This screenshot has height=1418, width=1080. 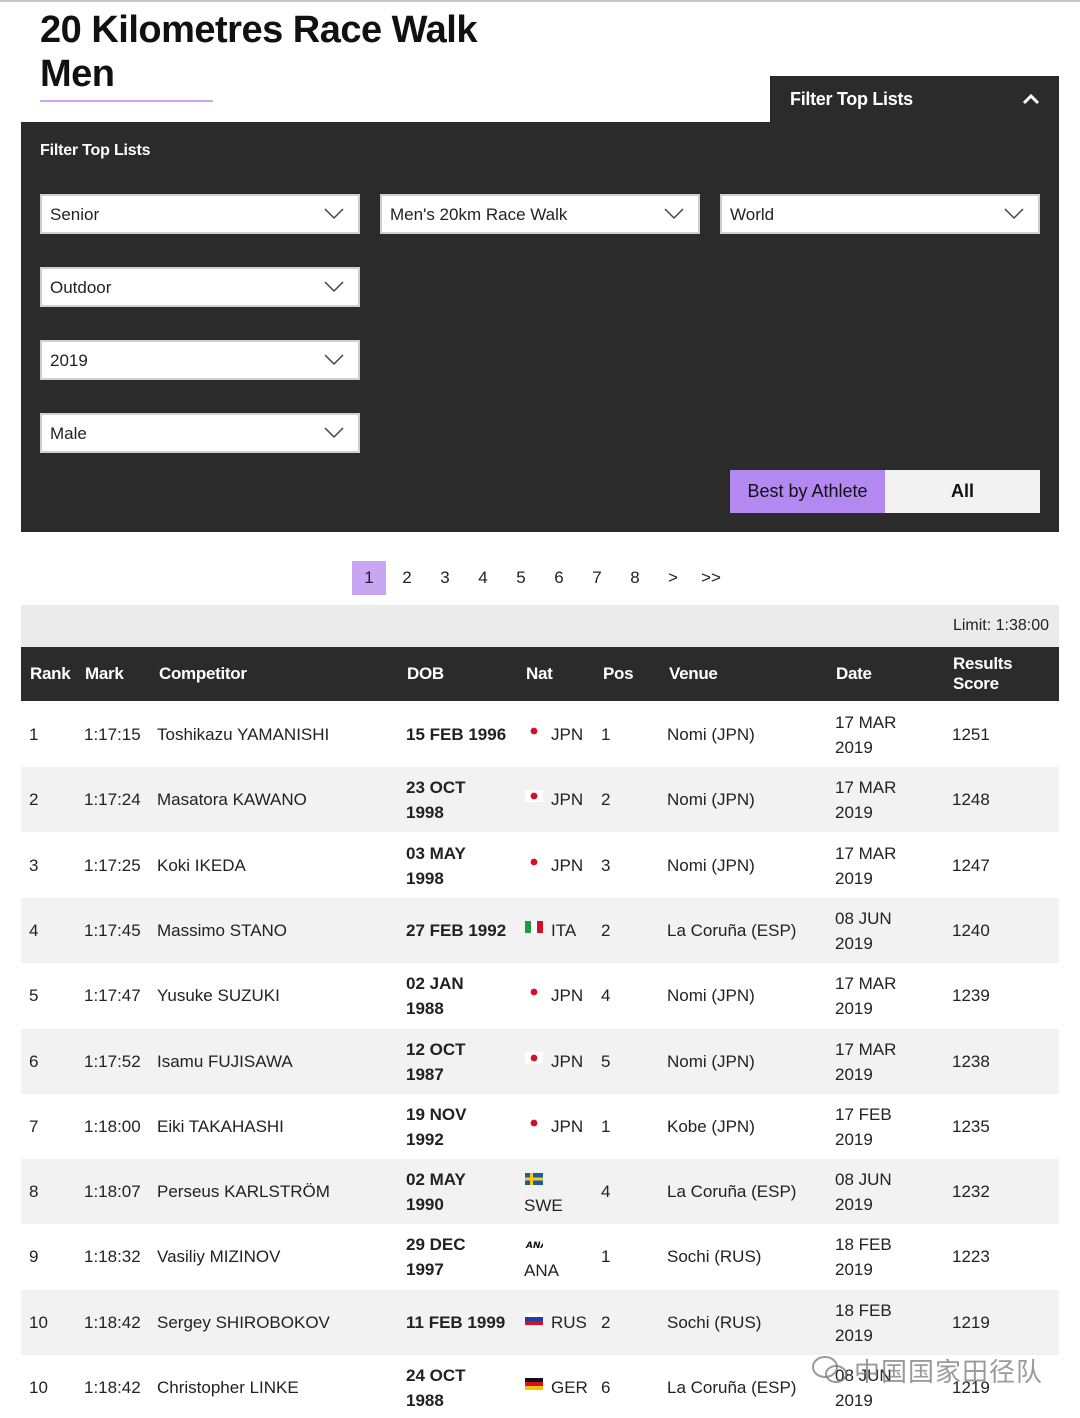 What do you see at coordinates (222, 930) in the screenshot?
I see `competitor-link: Massimo STANO` at bounding box center [222, 930].